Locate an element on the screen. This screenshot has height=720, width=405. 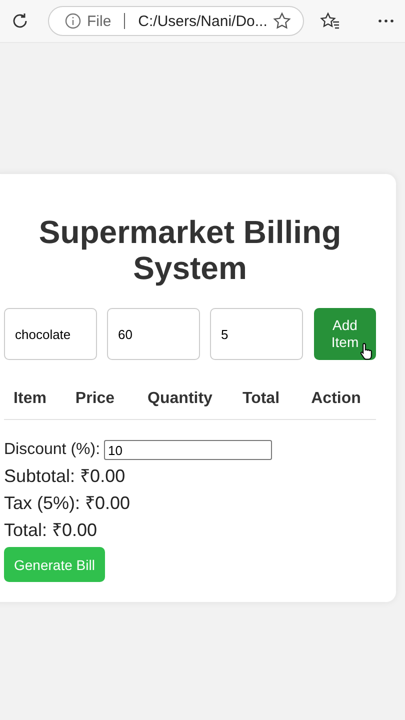
star-icon is located at coordinates (282, 21).